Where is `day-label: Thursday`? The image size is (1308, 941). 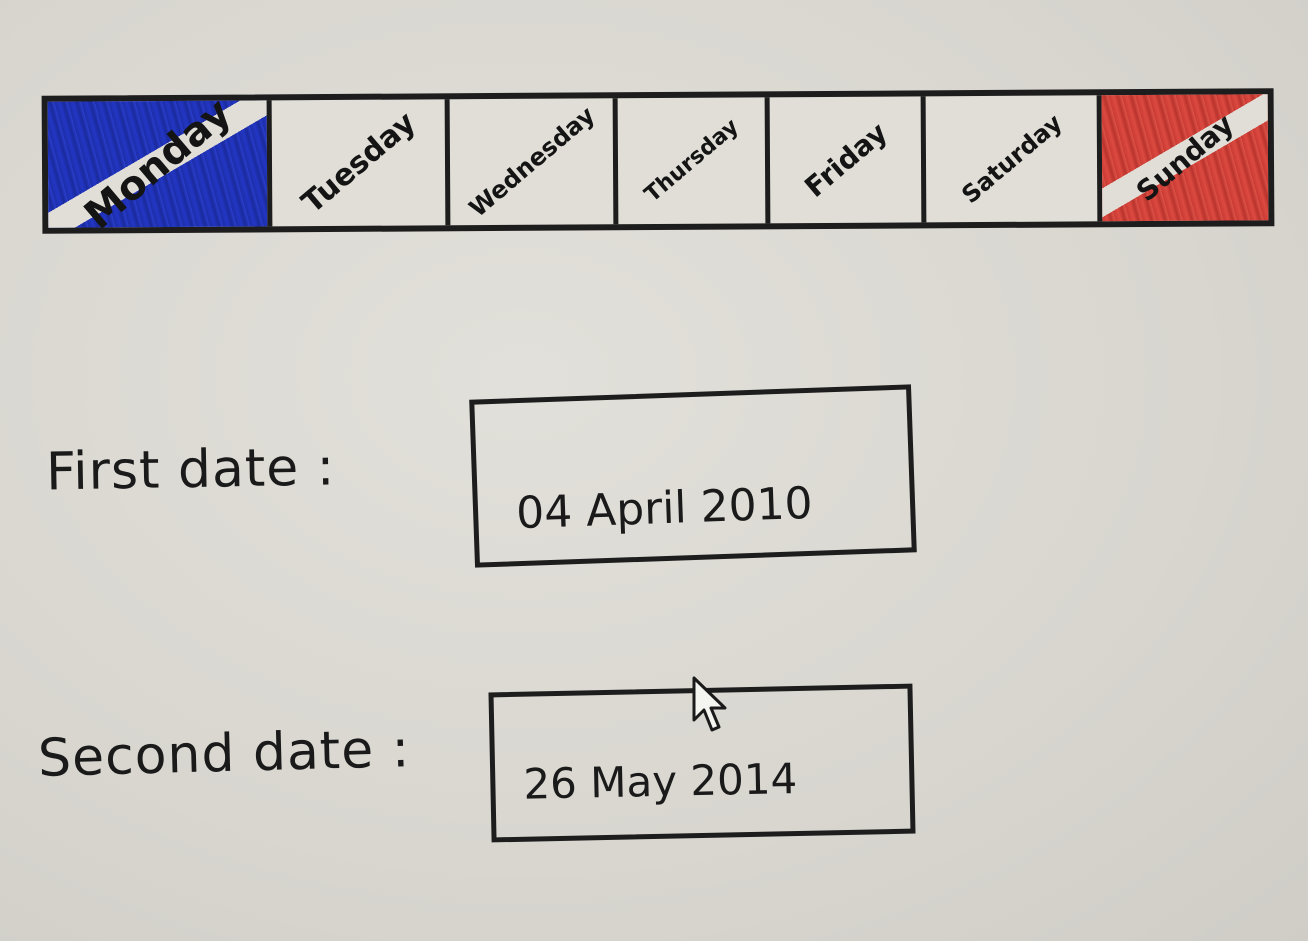
day-label: Thursday is located at coordinates (691, 161).